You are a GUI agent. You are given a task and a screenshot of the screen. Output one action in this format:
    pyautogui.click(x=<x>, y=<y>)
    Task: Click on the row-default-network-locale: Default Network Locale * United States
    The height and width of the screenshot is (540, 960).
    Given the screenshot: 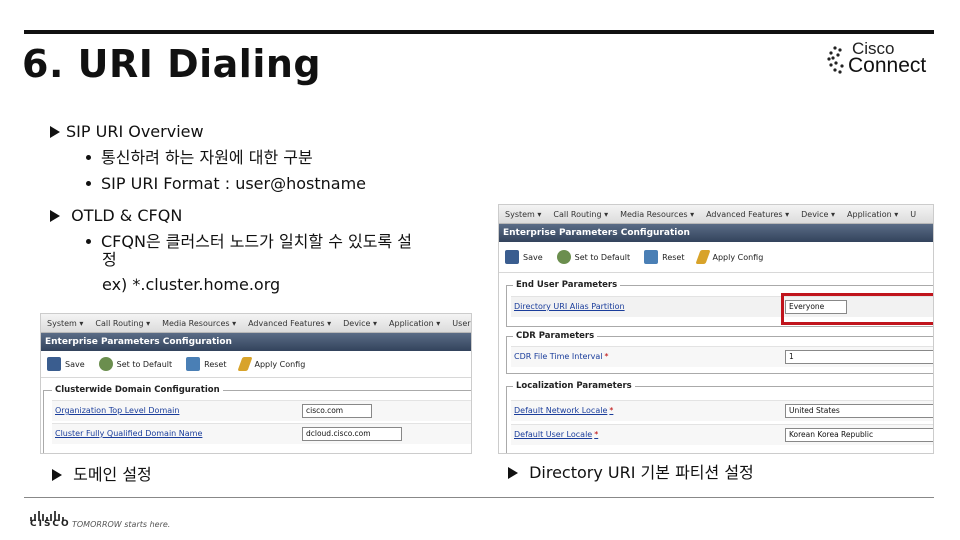 What is the action you would take?
    pyautogui.click(x=722, y=410)
    